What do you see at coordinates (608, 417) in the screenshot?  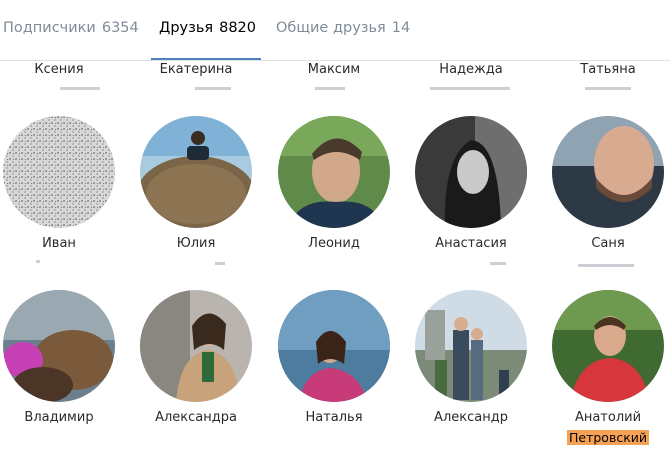 I see `friend-name-anatoly: Анатолий` at bounding box center [608, 417].